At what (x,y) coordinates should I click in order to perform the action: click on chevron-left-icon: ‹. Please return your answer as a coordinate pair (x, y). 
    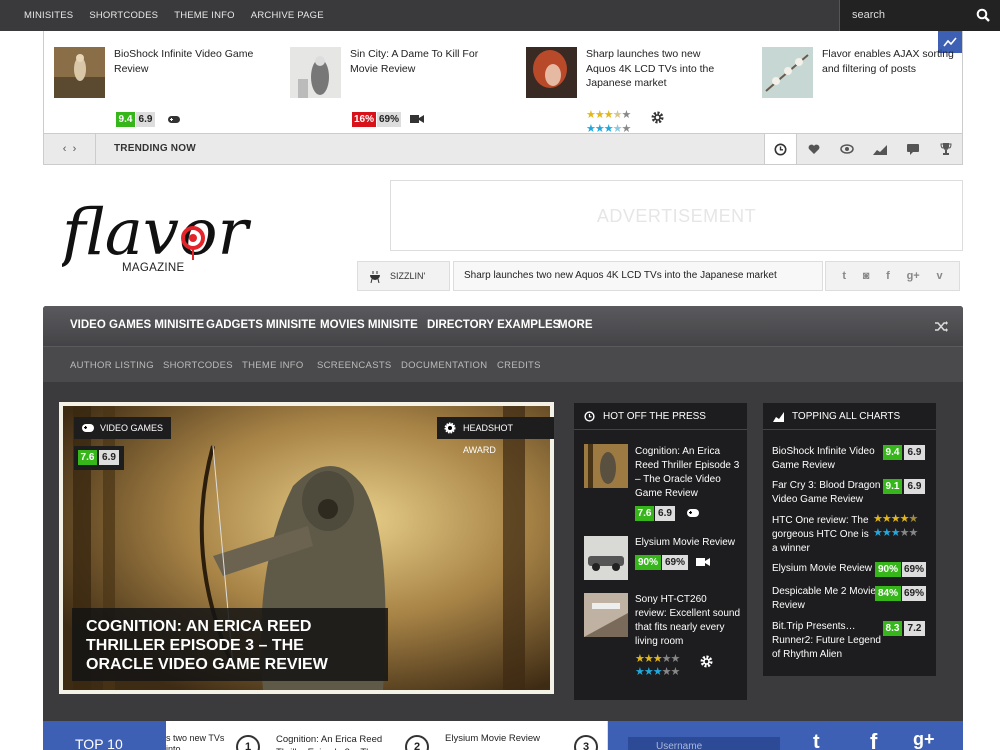
    Looking at the image, I should click on (65, 149).